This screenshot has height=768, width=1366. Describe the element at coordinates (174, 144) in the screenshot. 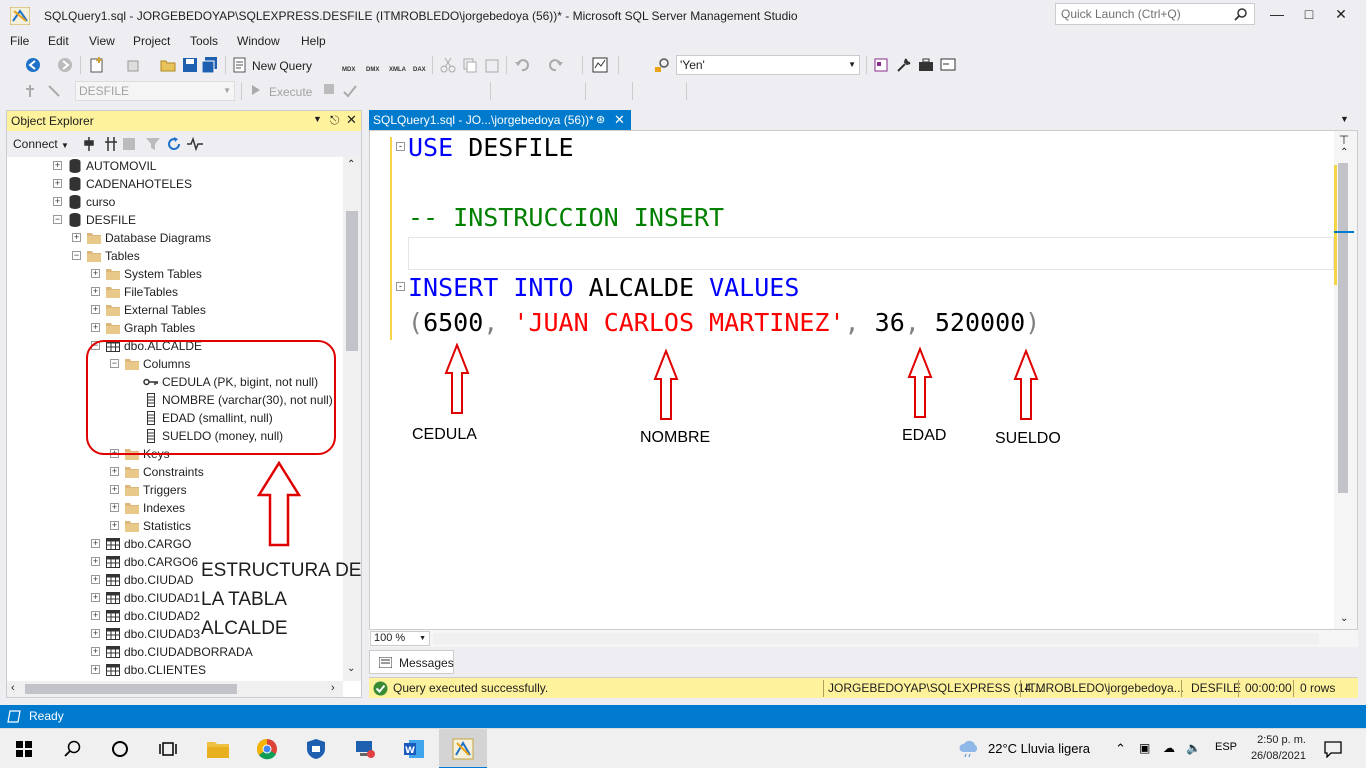

I see `refresh-icon` at that location.